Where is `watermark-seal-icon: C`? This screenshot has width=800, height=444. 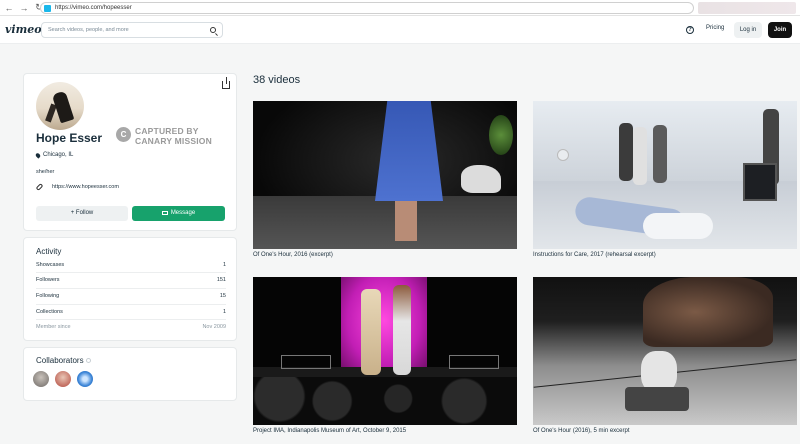
watermark-seal-icon: C is located at coordinates (123, 134).